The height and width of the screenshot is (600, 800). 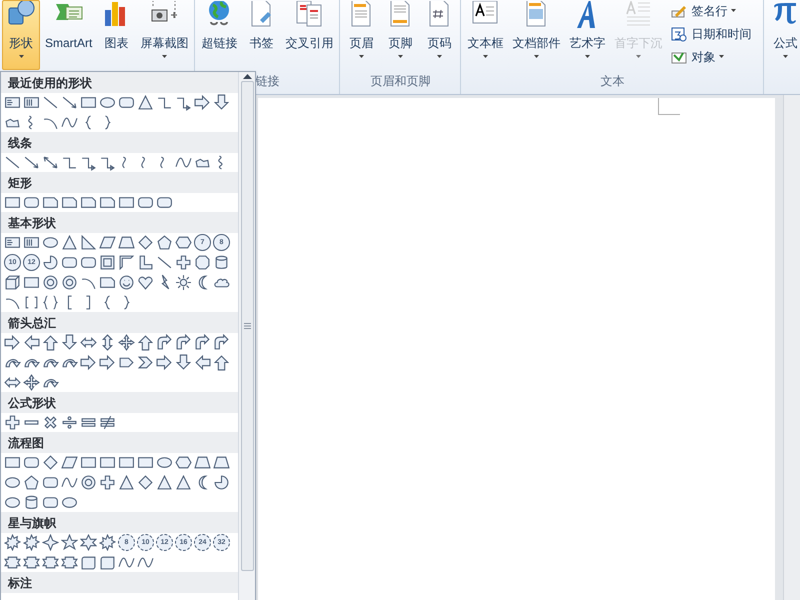 I want to click on l-shape-icon, so click(x=145, y=262).